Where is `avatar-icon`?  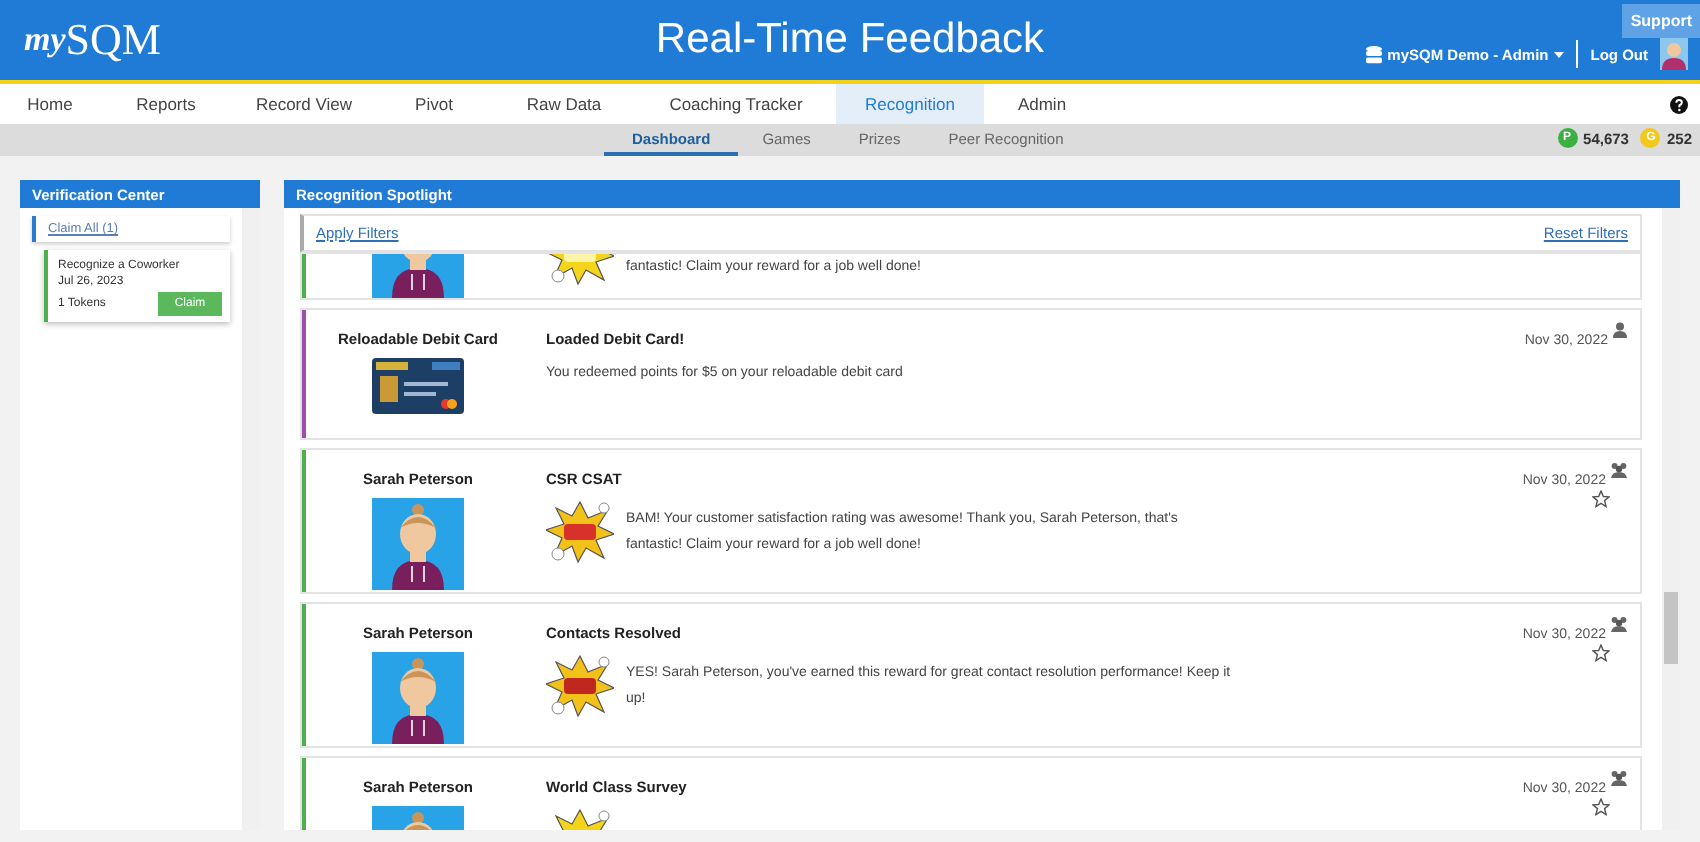 avatar-icon is located at coordinates (1674, 54).